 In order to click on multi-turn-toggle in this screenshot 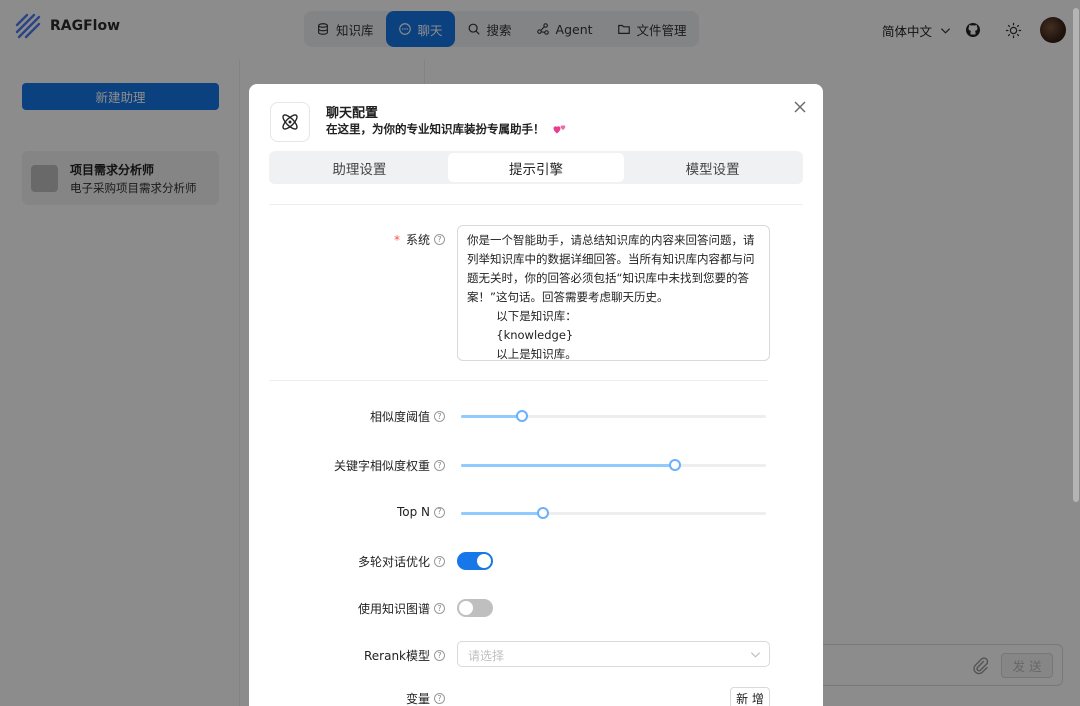, I will do `click(475, 561)`.